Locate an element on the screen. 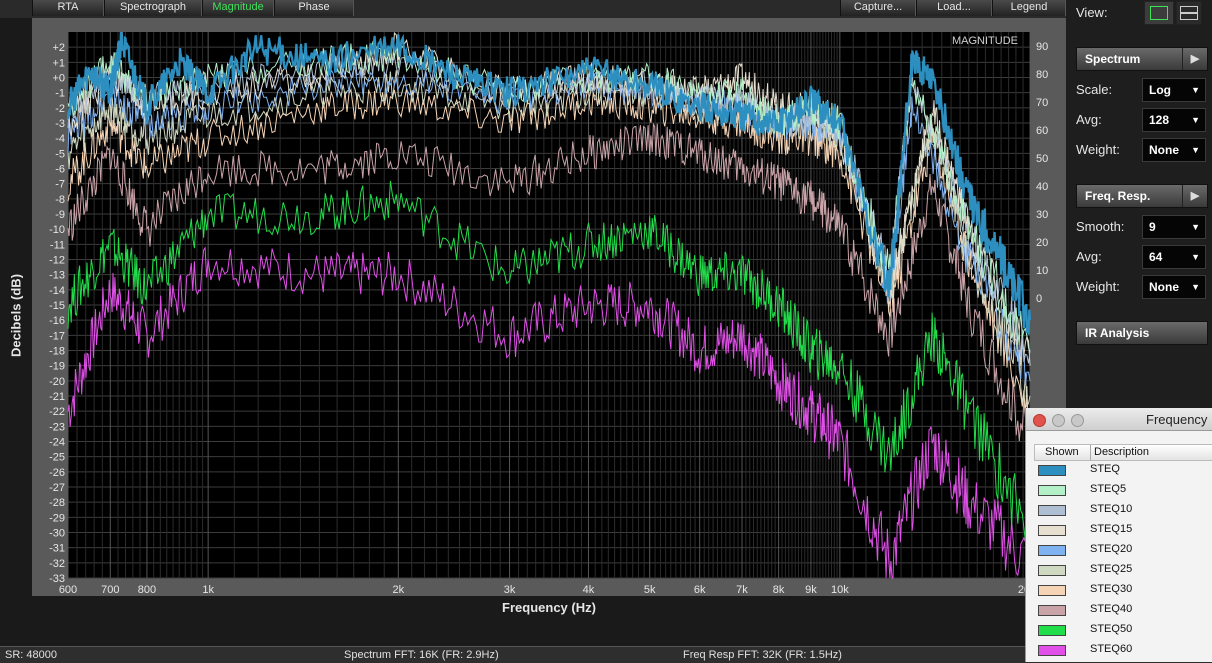  minimize-icon is located at coordinates (1058, 420).